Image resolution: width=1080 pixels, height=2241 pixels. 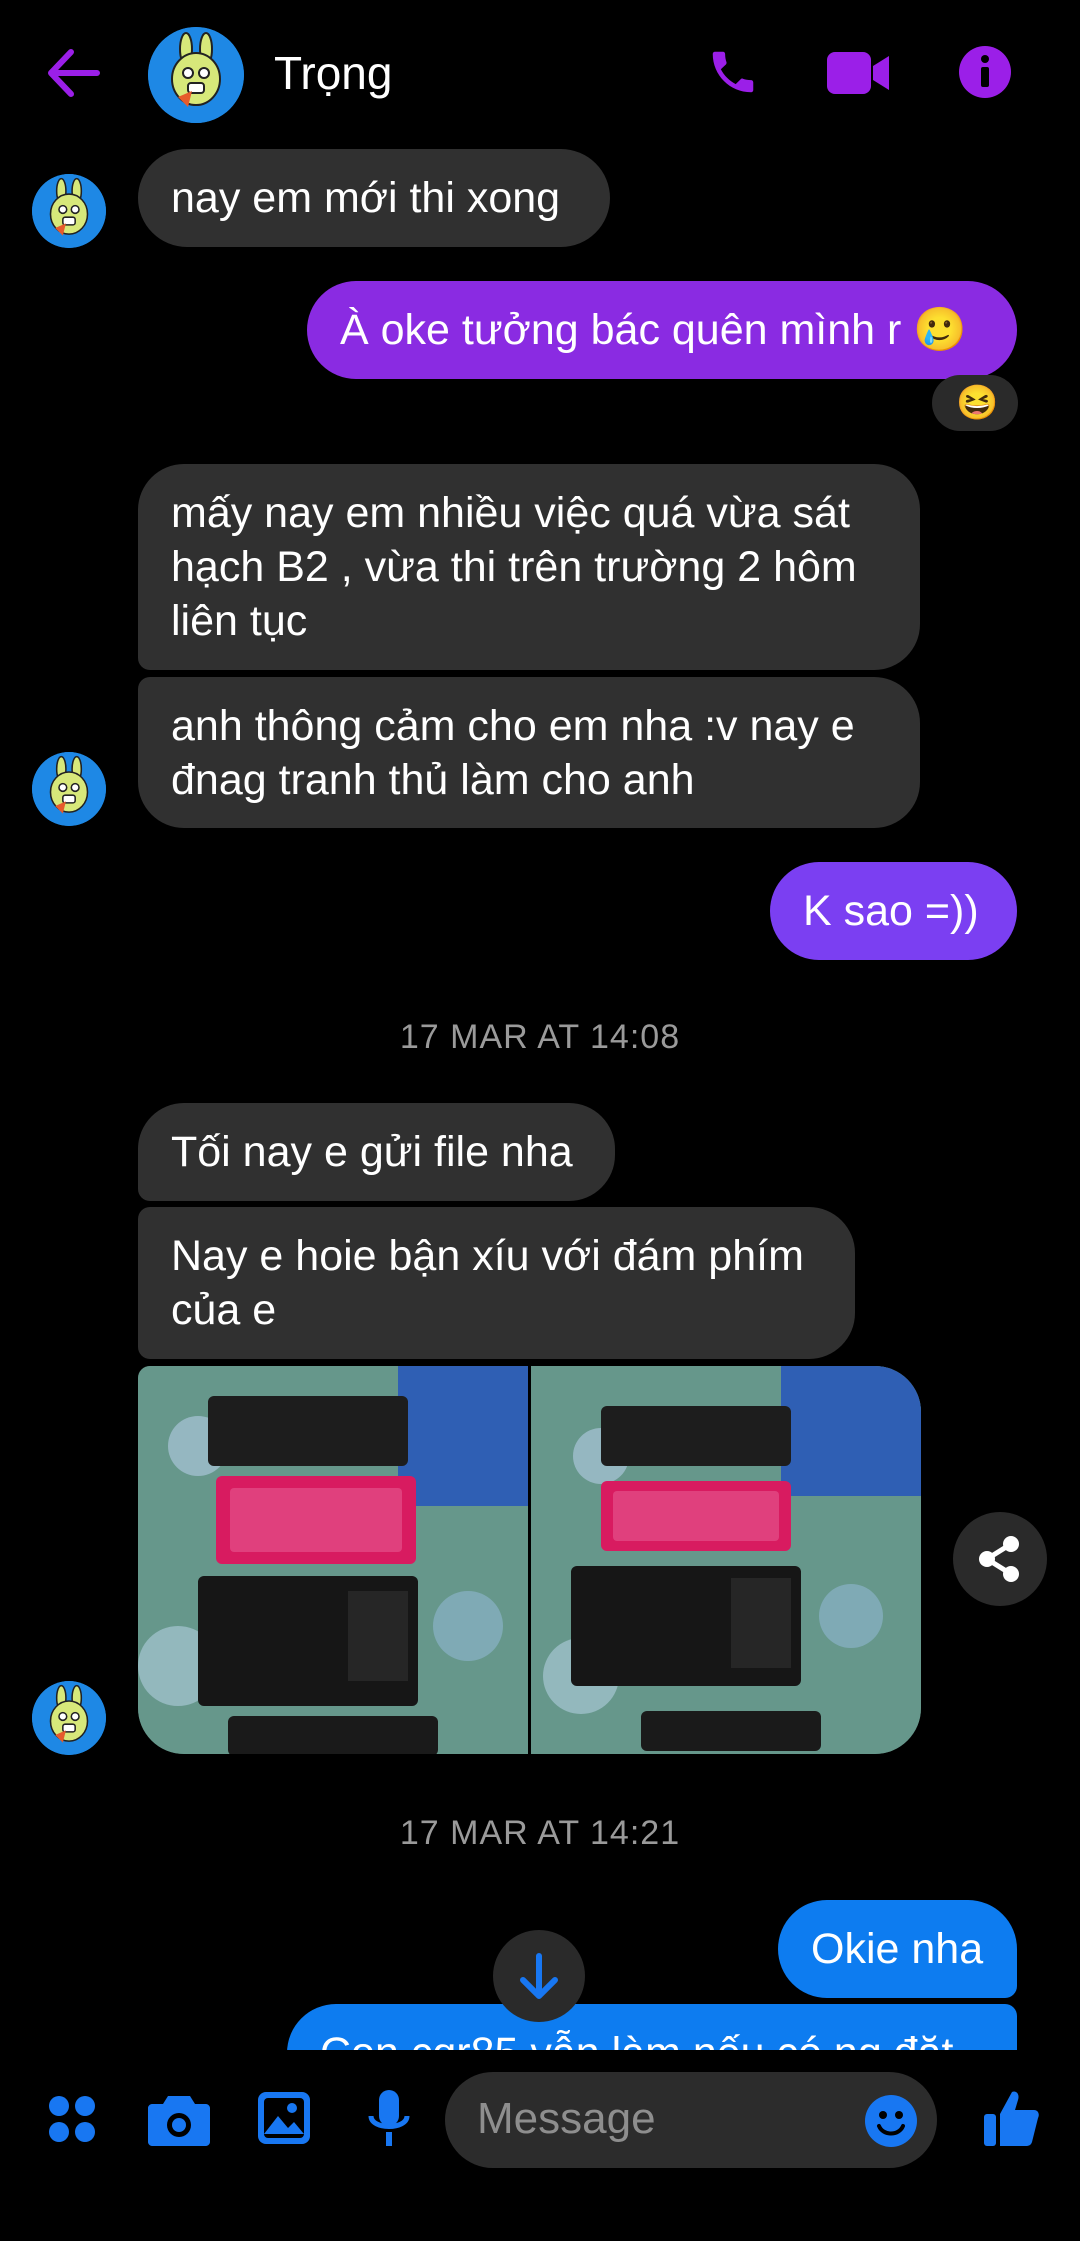 What do you see at coordinates (72, 2119) in the screenshot?
I see `four-dots-icon` at bounding box center [72, 2119].